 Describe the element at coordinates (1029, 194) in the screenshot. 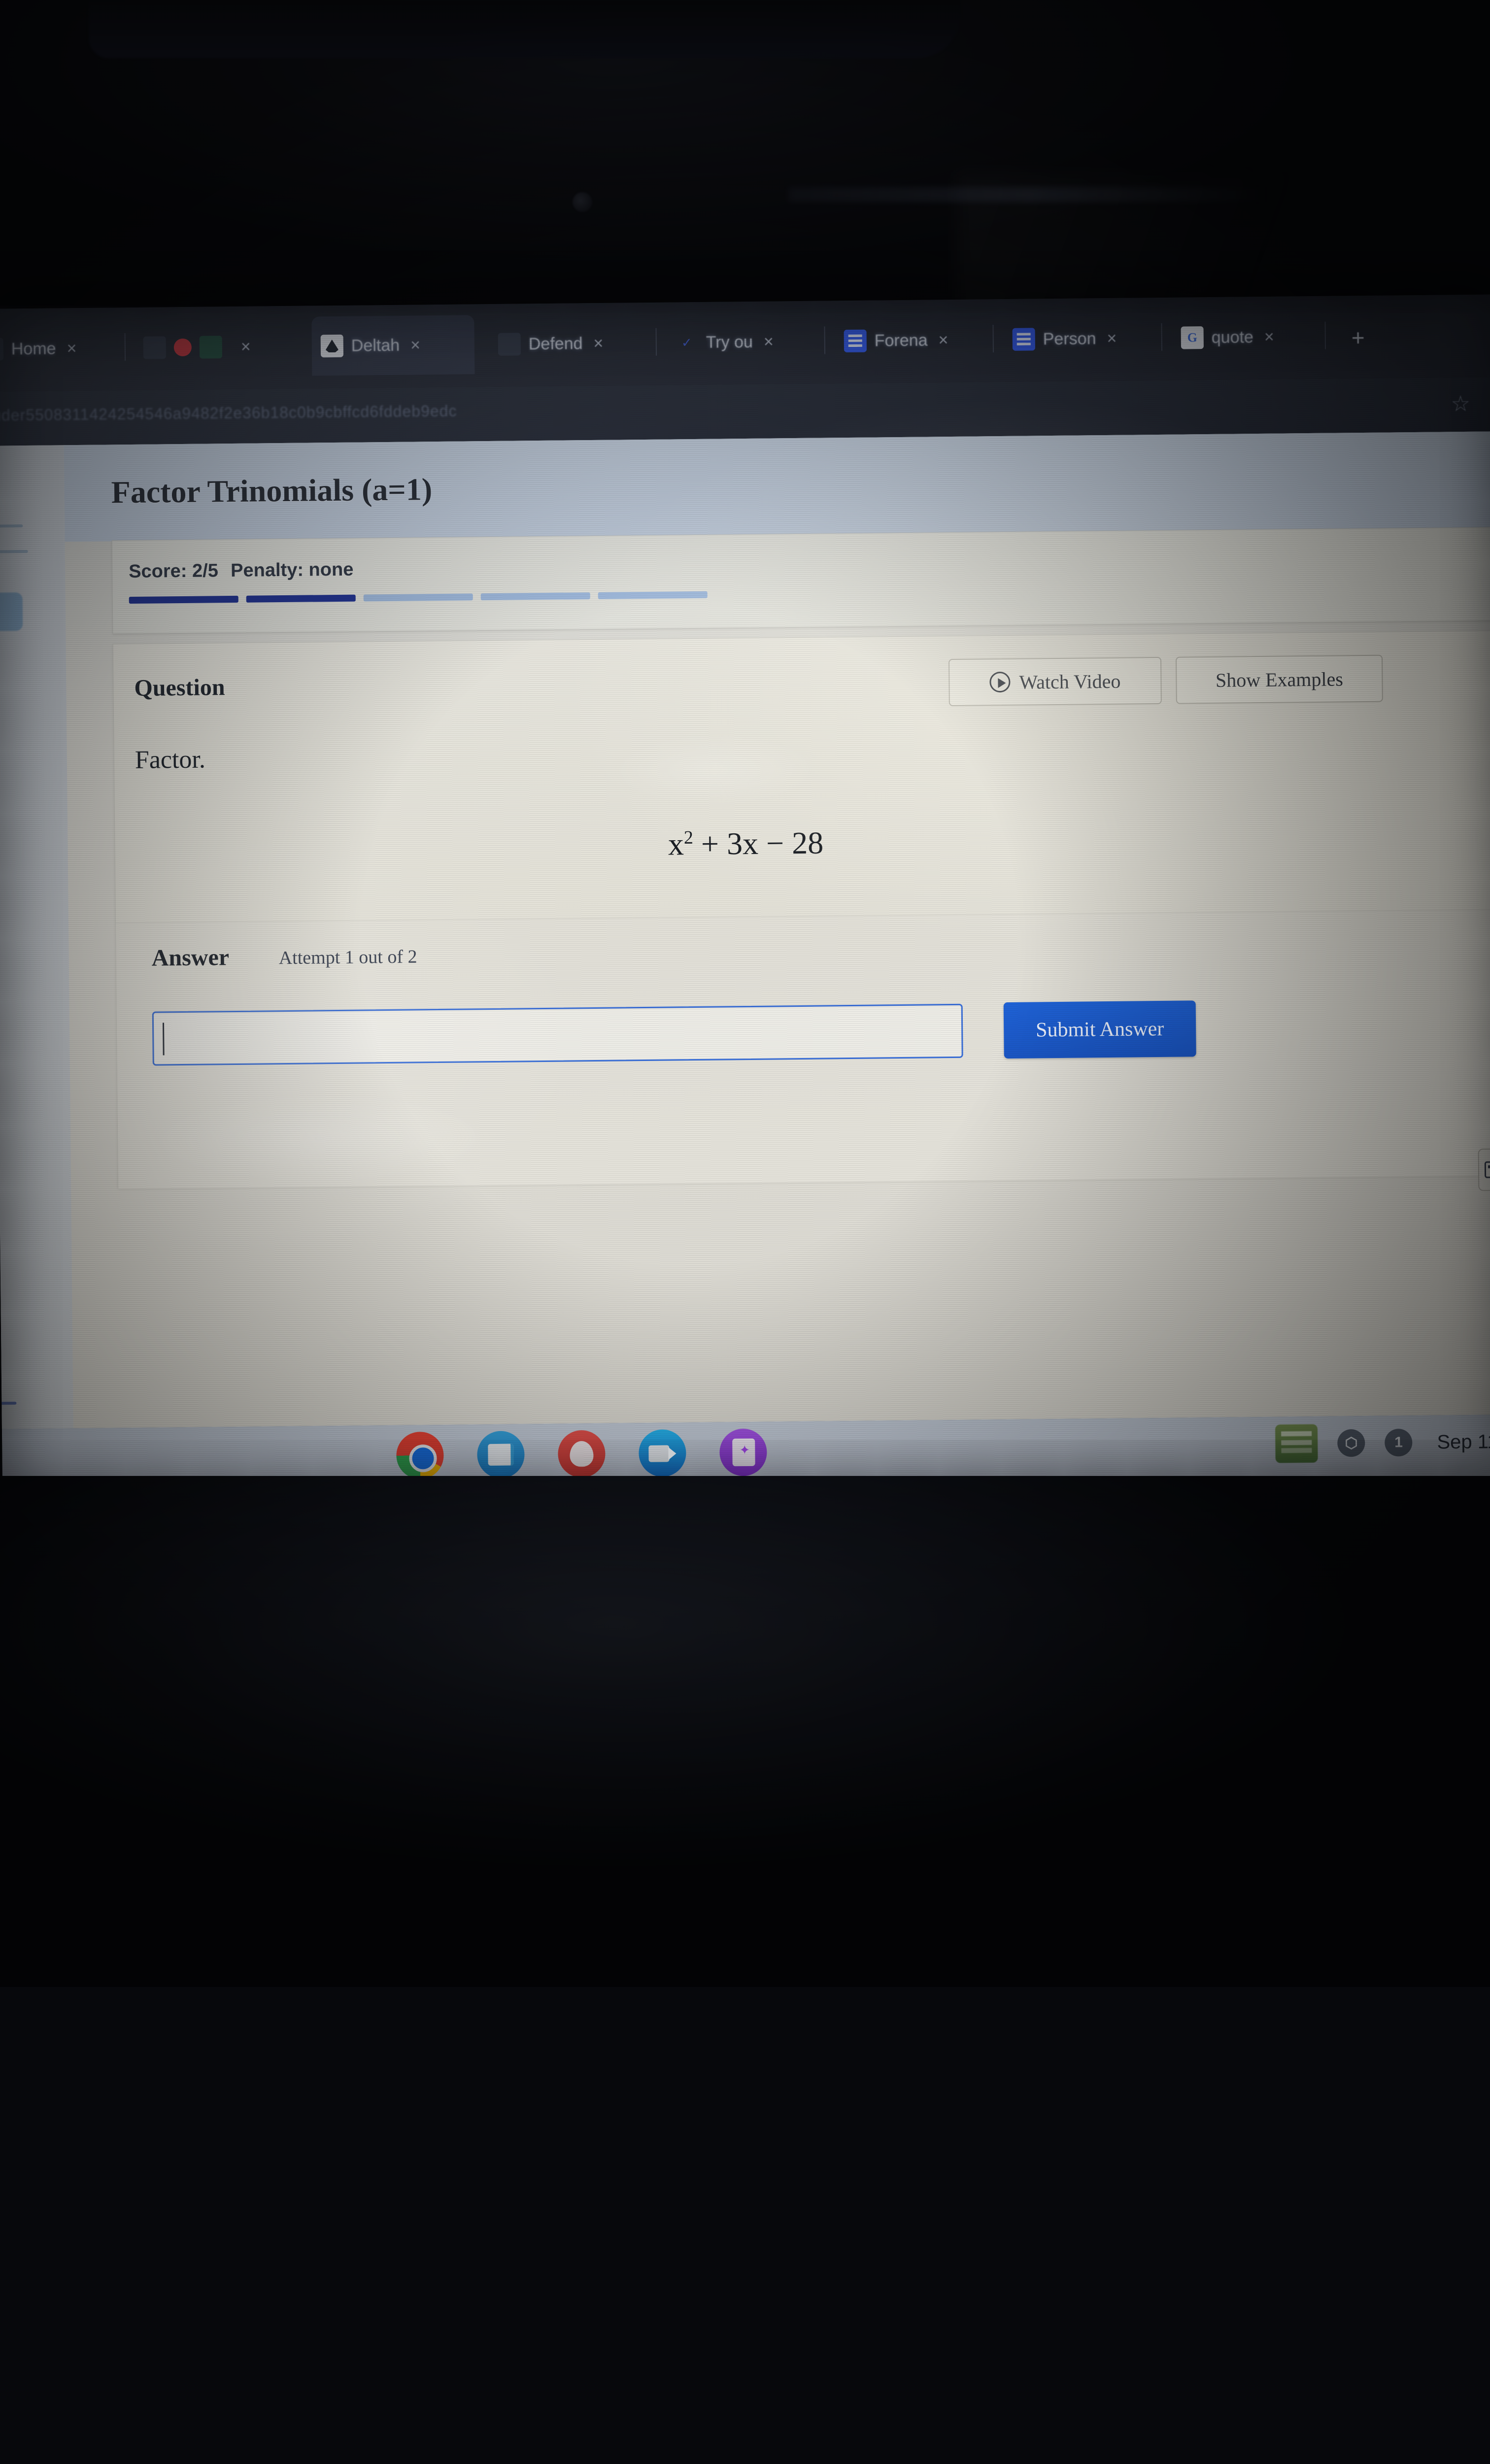

I see `bezel-reflection` at that location.